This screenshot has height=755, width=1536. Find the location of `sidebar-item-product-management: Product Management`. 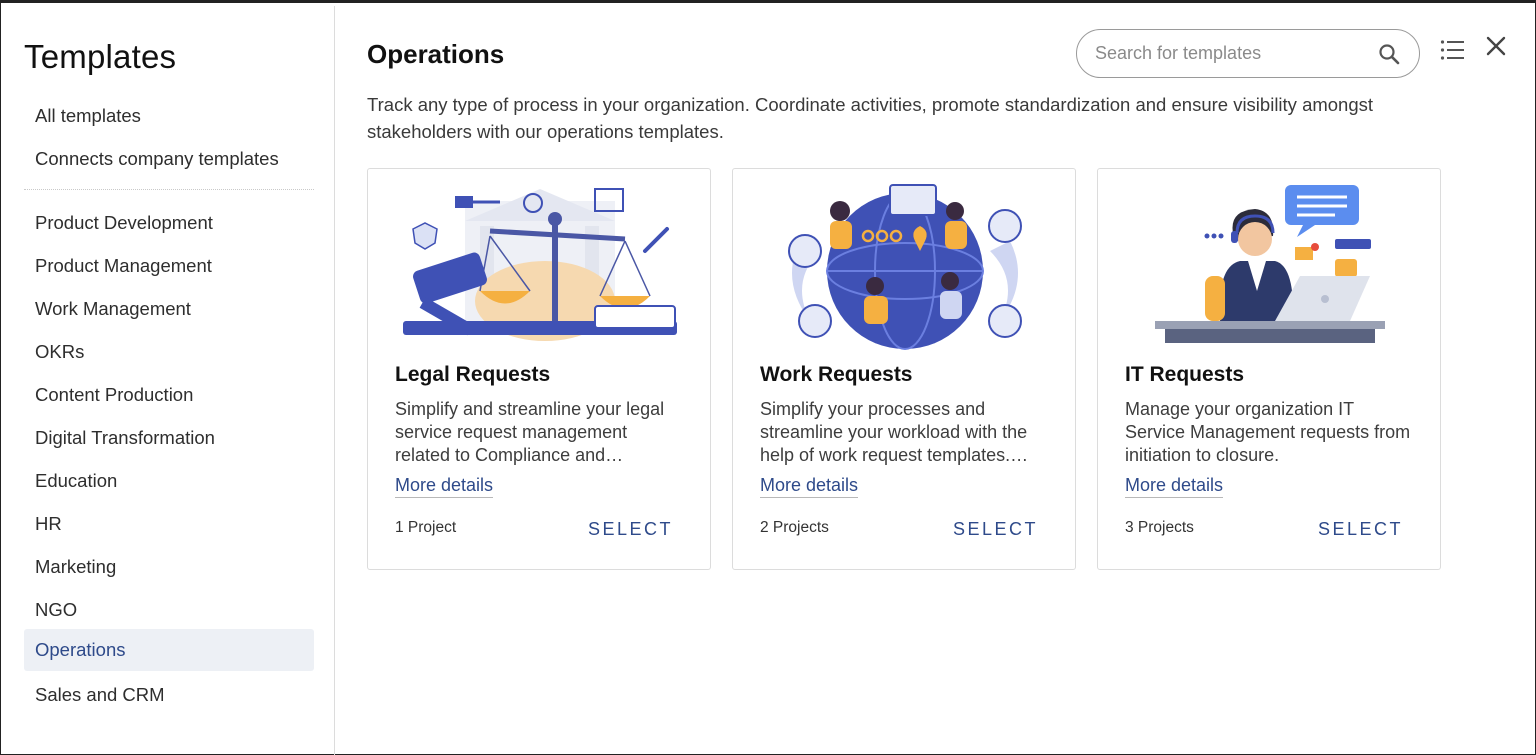

sidebar-item-product-management: Product Management is located at coordinates (169, 266).